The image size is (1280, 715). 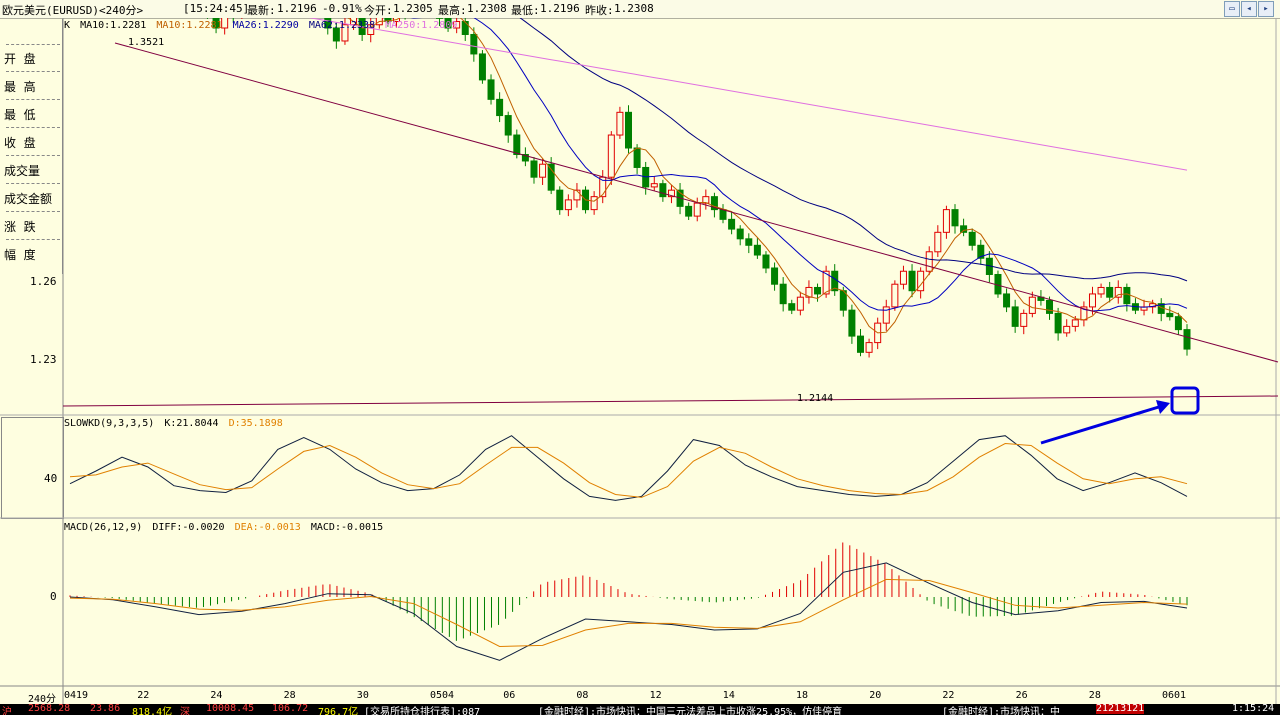 I want to click on macd-dea-line, so click(x=628, y=613).